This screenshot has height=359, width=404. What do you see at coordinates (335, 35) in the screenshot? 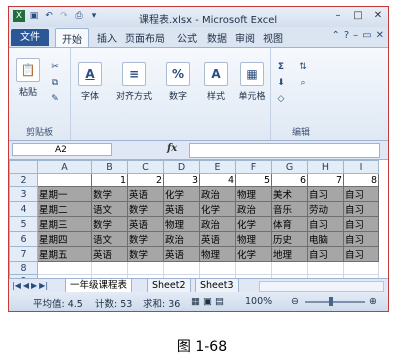
I see `ribbon-collapse-icon: ⌃` at bounding box center [335, 35].